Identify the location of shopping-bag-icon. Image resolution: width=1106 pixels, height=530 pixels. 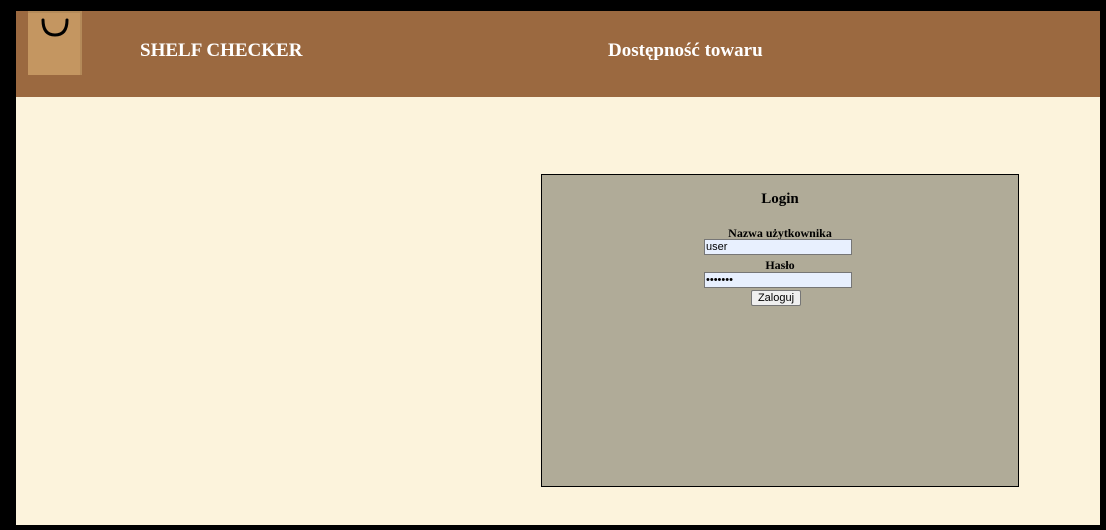
(55, 43).